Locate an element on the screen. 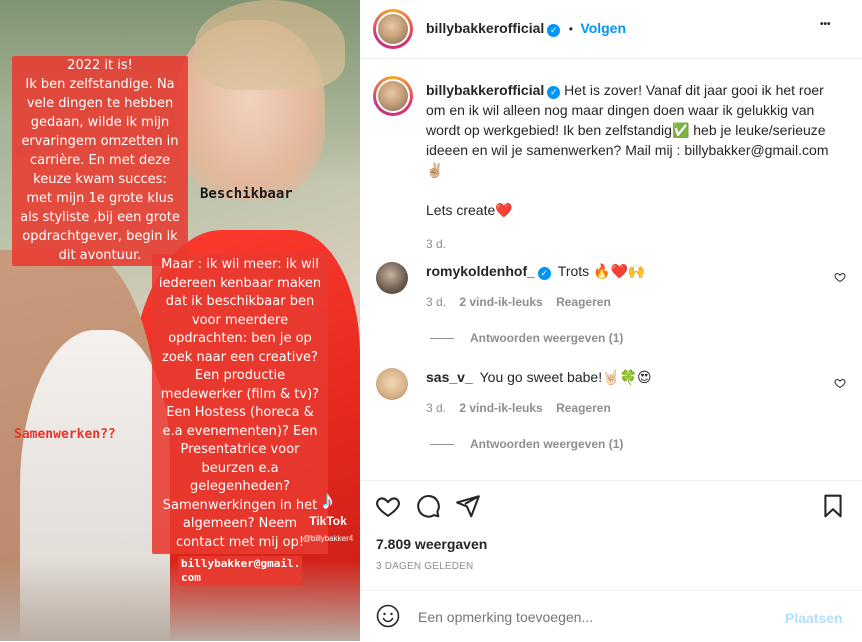  story-line: Een Hostess (horeca & is located at coordinates (240, 412).